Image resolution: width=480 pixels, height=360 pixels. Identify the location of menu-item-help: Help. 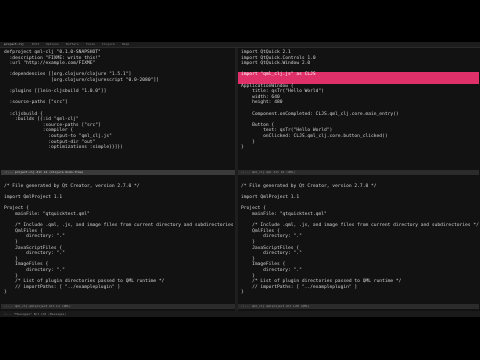
(125, 44).